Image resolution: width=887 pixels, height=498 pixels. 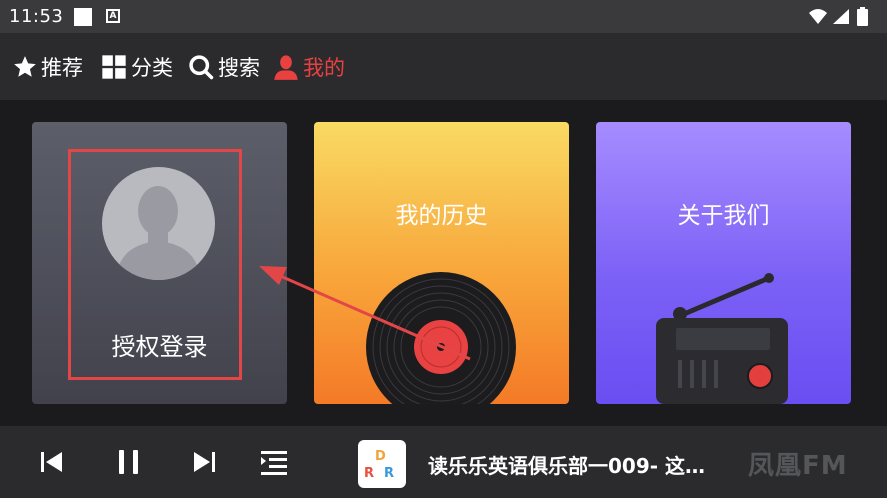 I want to click on pause-icon, so click(x=129, y=462).